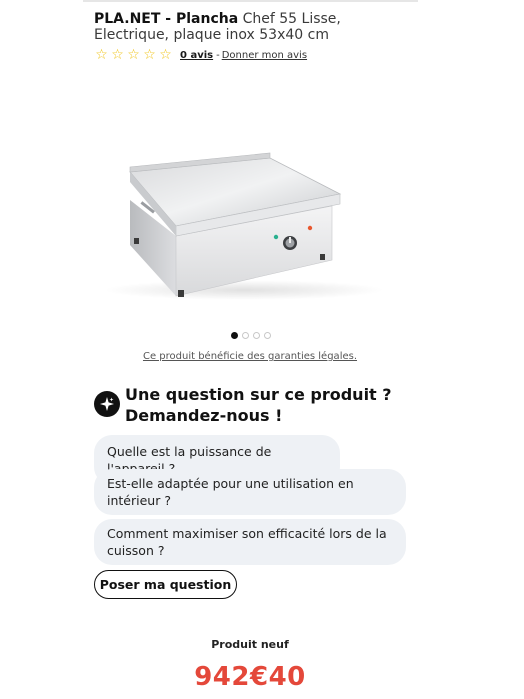  Describe the element at coordinates (196, 55) in the screenshot. I see `reviews-count-link: 0 avis` at that location.